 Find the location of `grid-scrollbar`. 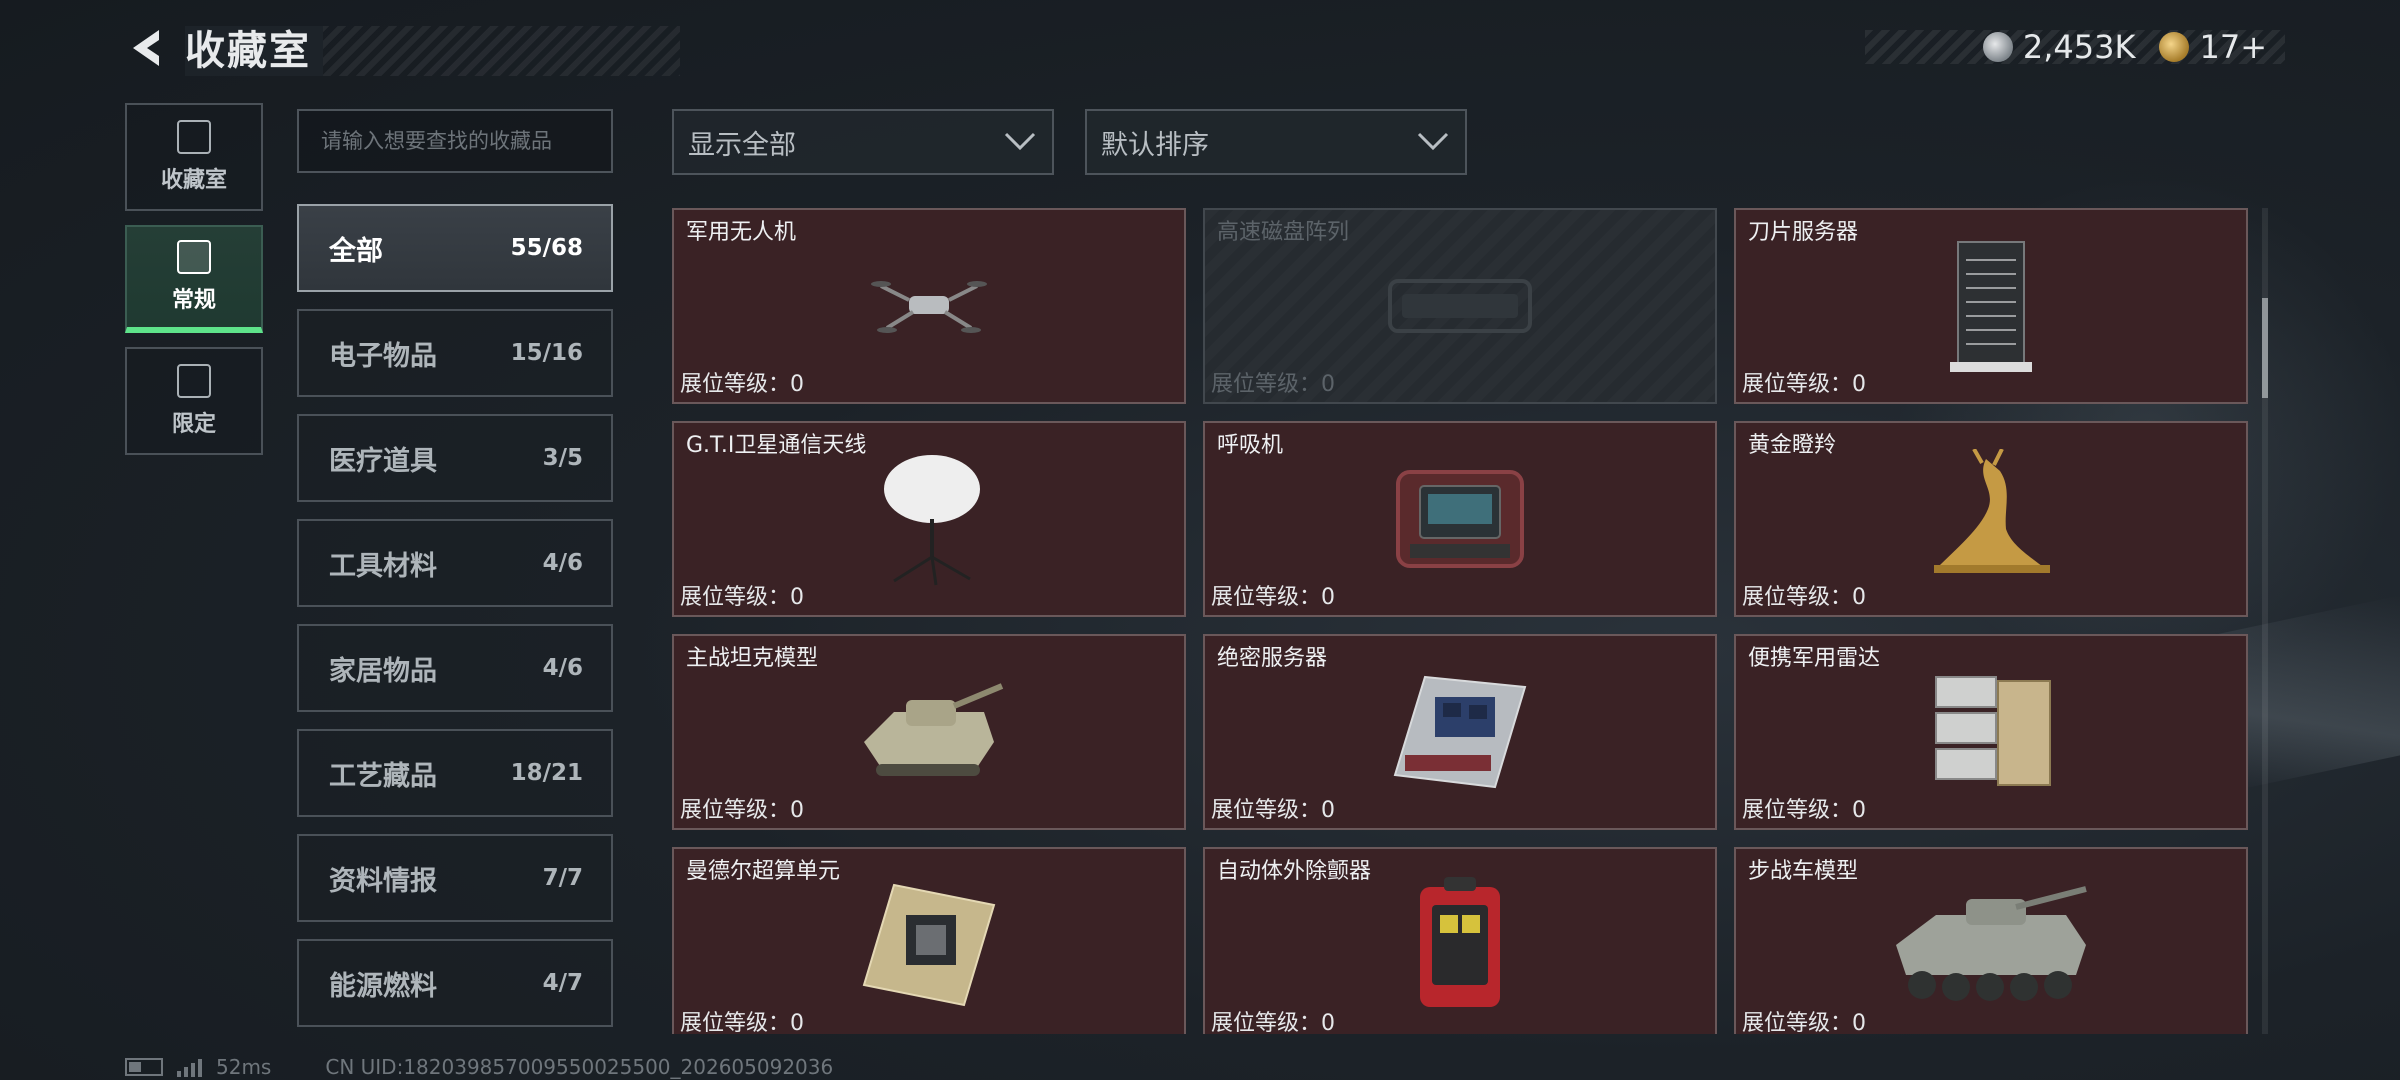

grid-scrollbar is located at coordinates (2265, 621).